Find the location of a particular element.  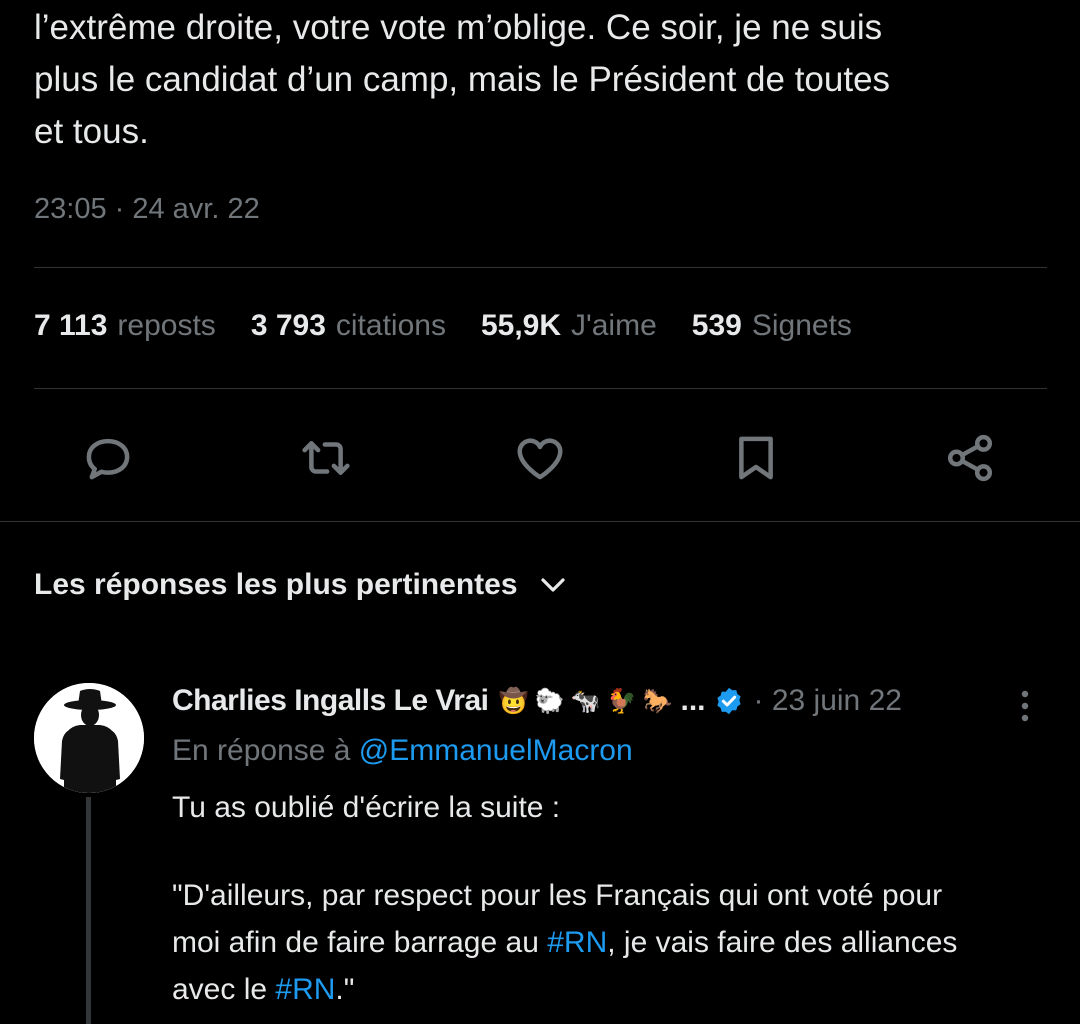

repost-button is located at coordinates (326, 458).